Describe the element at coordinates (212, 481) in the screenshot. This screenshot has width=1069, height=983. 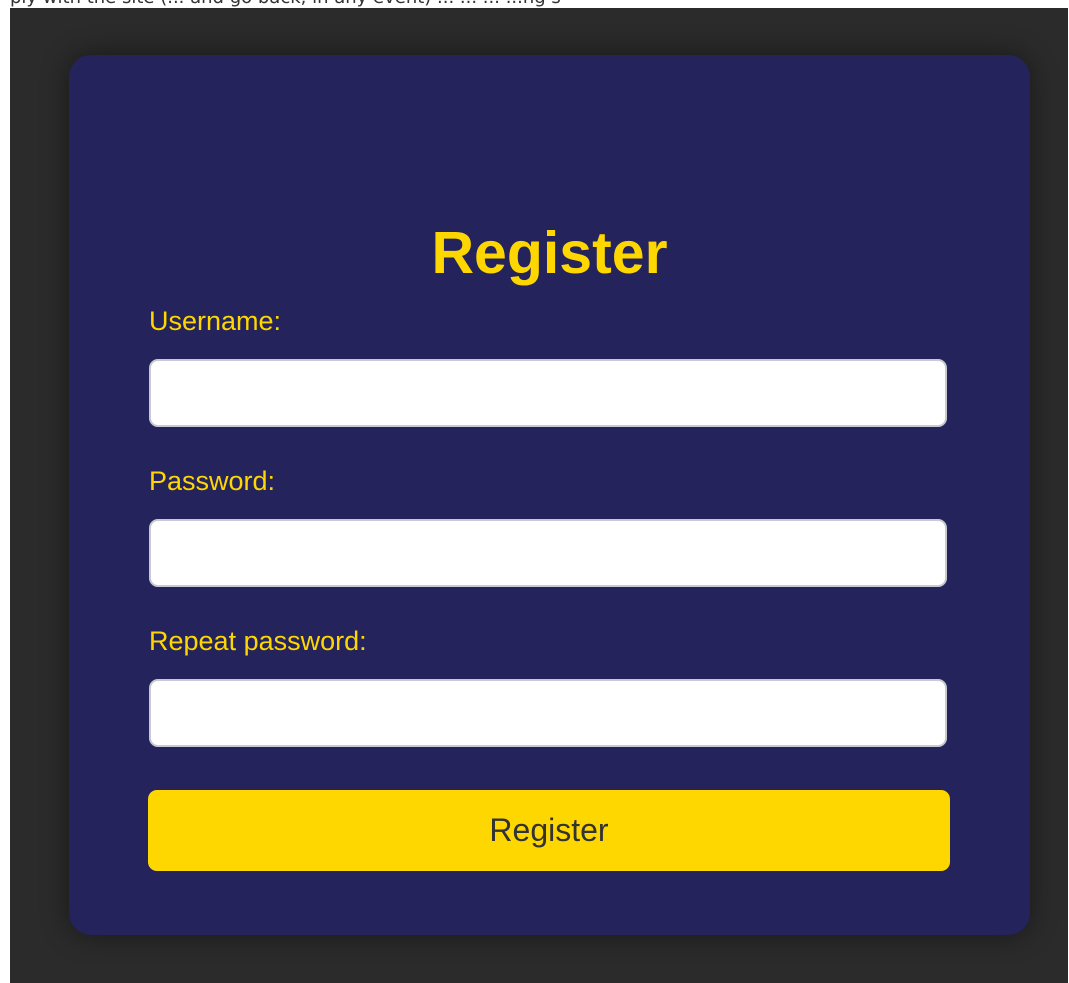
I see `password-label: Password:` at that location.